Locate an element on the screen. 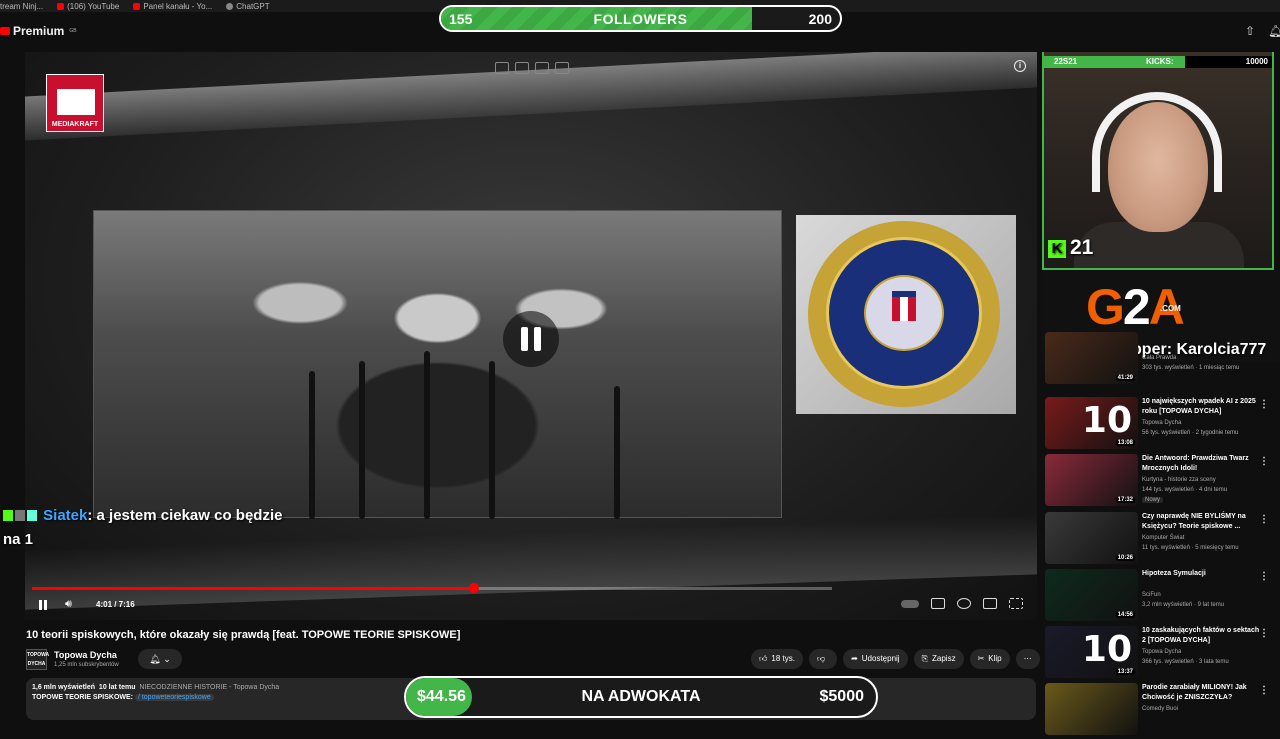 This screenshot has width=1280, height=739. youtube-icon is located at coordinates (61, 6).